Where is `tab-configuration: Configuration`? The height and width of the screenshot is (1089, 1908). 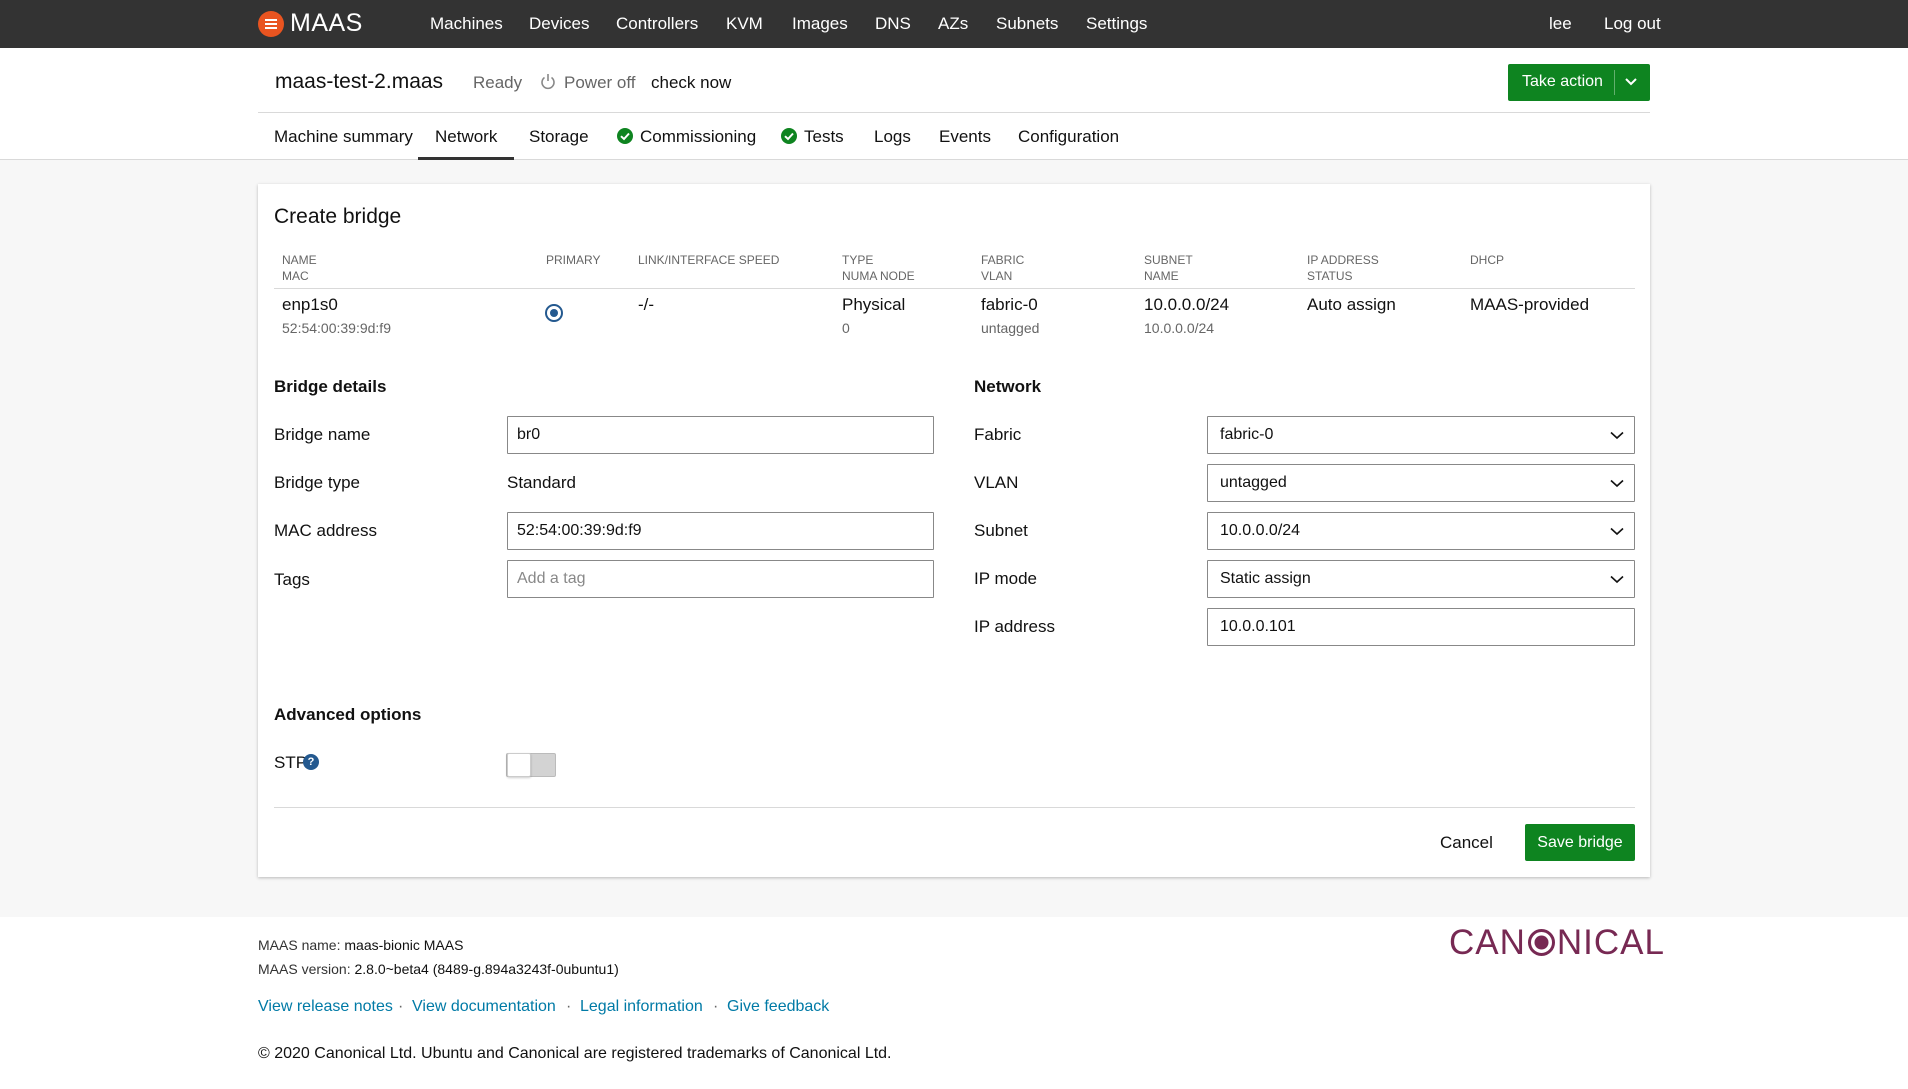 tab-configuration: Configuration is located at coordinates (1068, 137).